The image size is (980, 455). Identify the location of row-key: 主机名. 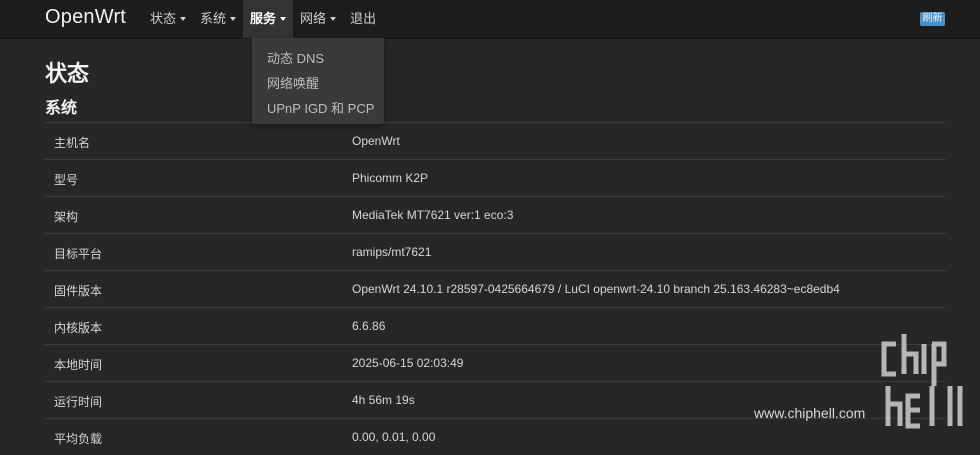
(72, 143).